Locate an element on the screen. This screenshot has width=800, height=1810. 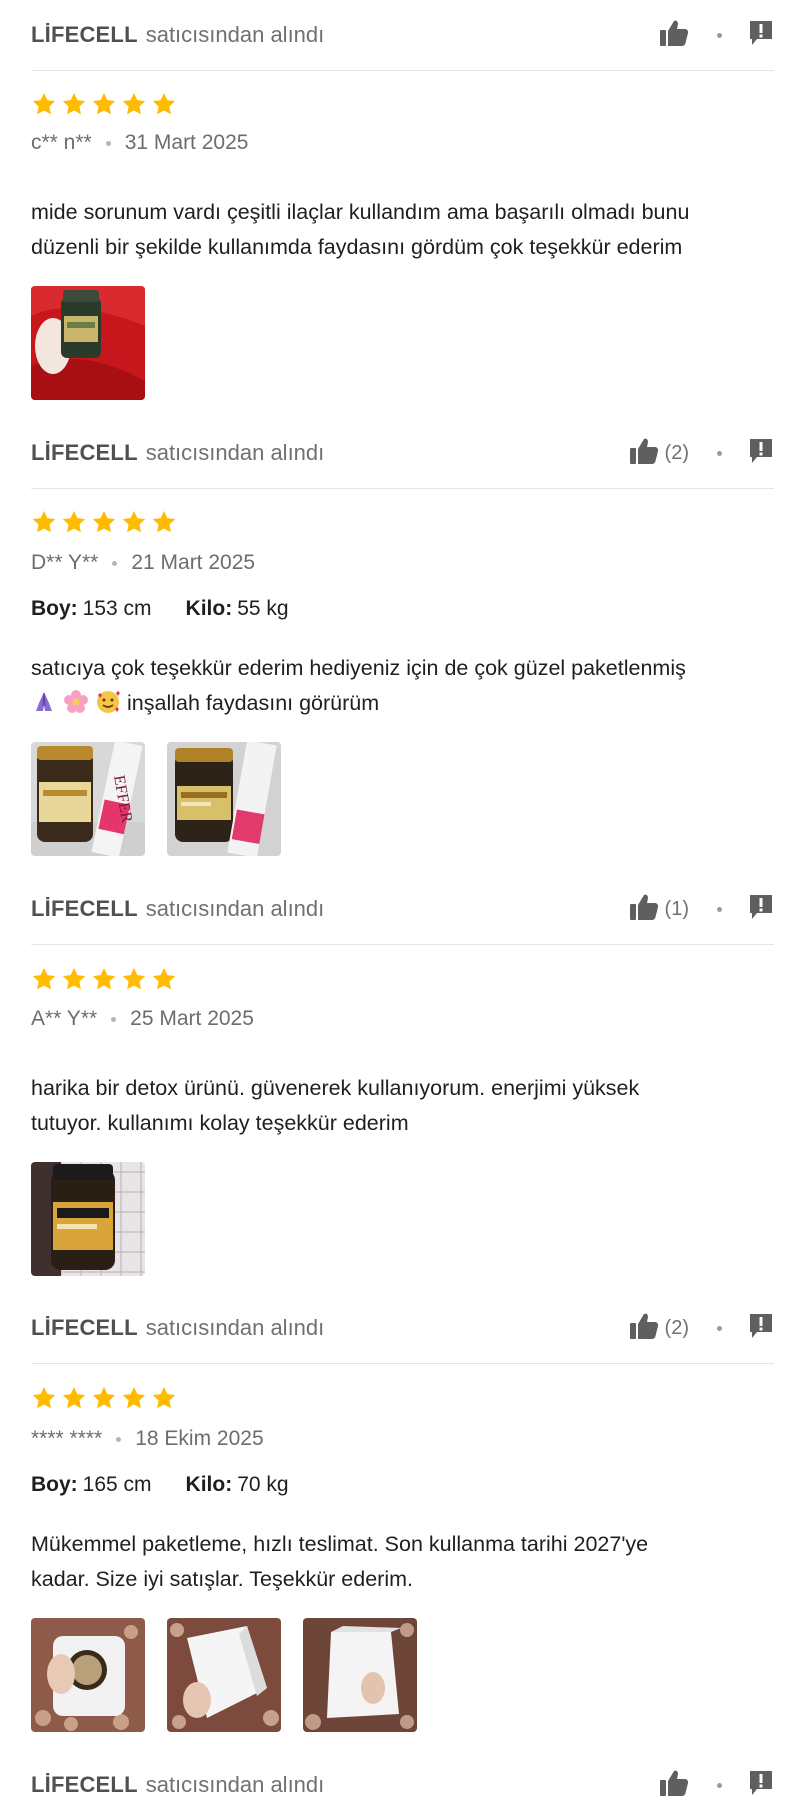
review-photo: EFFER is located at coordinates (88, 799).